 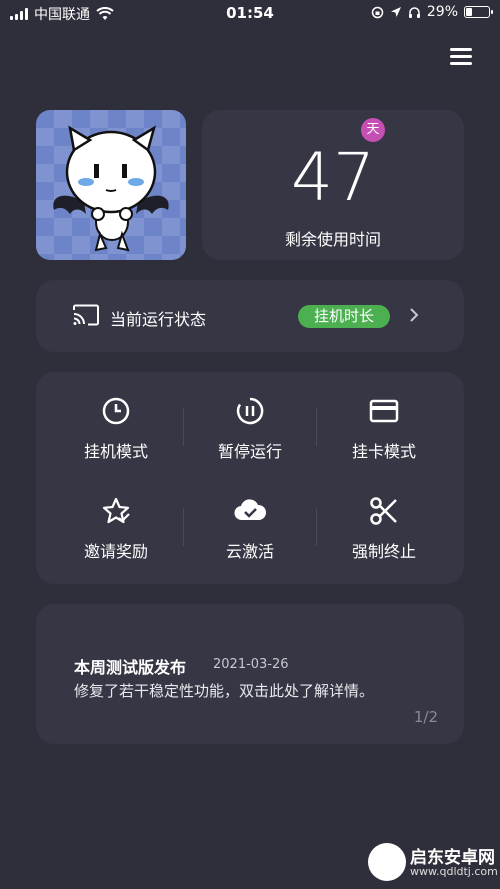 I want to click on run-status-card: 当前运行状态 挂机时长, so click(x=250, y=316).